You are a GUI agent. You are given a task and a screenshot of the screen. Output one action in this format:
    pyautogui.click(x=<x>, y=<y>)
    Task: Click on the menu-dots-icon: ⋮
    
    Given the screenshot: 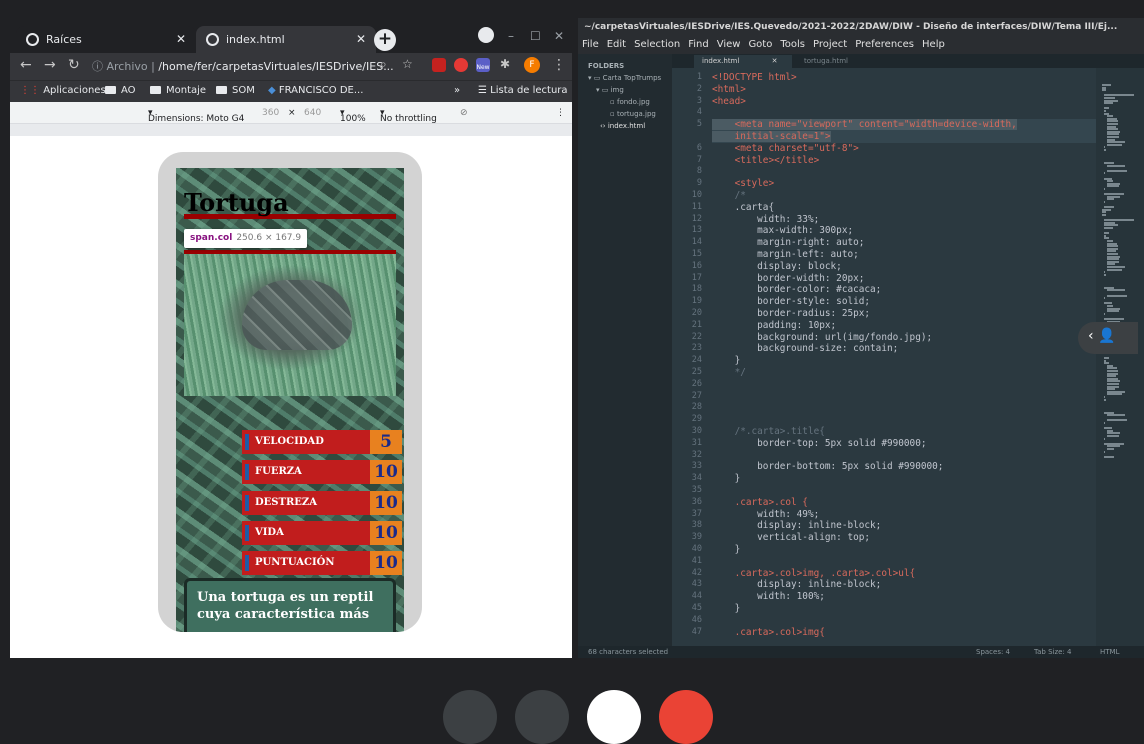 What is the action you would take?
    pyautogui.click(x=559, y=65)
    